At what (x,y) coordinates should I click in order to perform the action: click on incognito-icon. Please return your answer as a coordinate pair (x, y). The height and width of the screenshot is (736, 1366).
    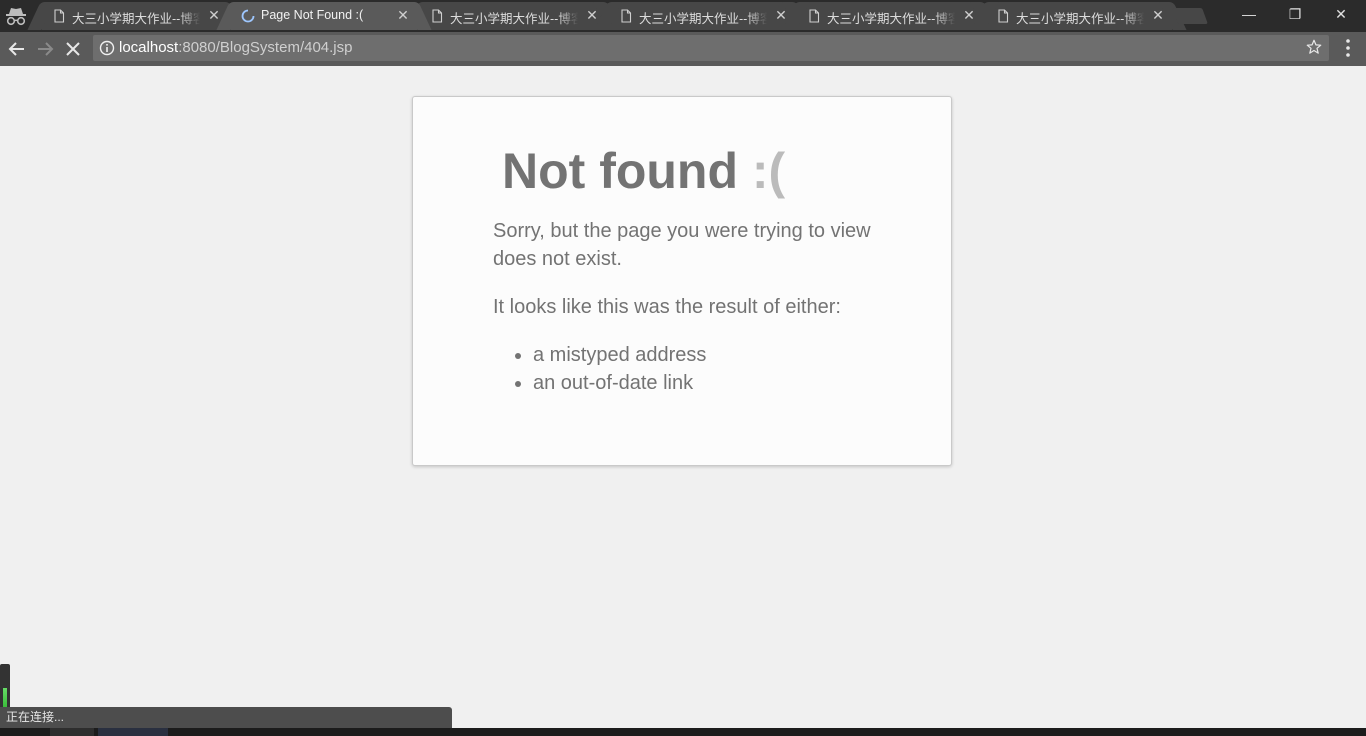
    Looking at the image, I should click on (16, 17).